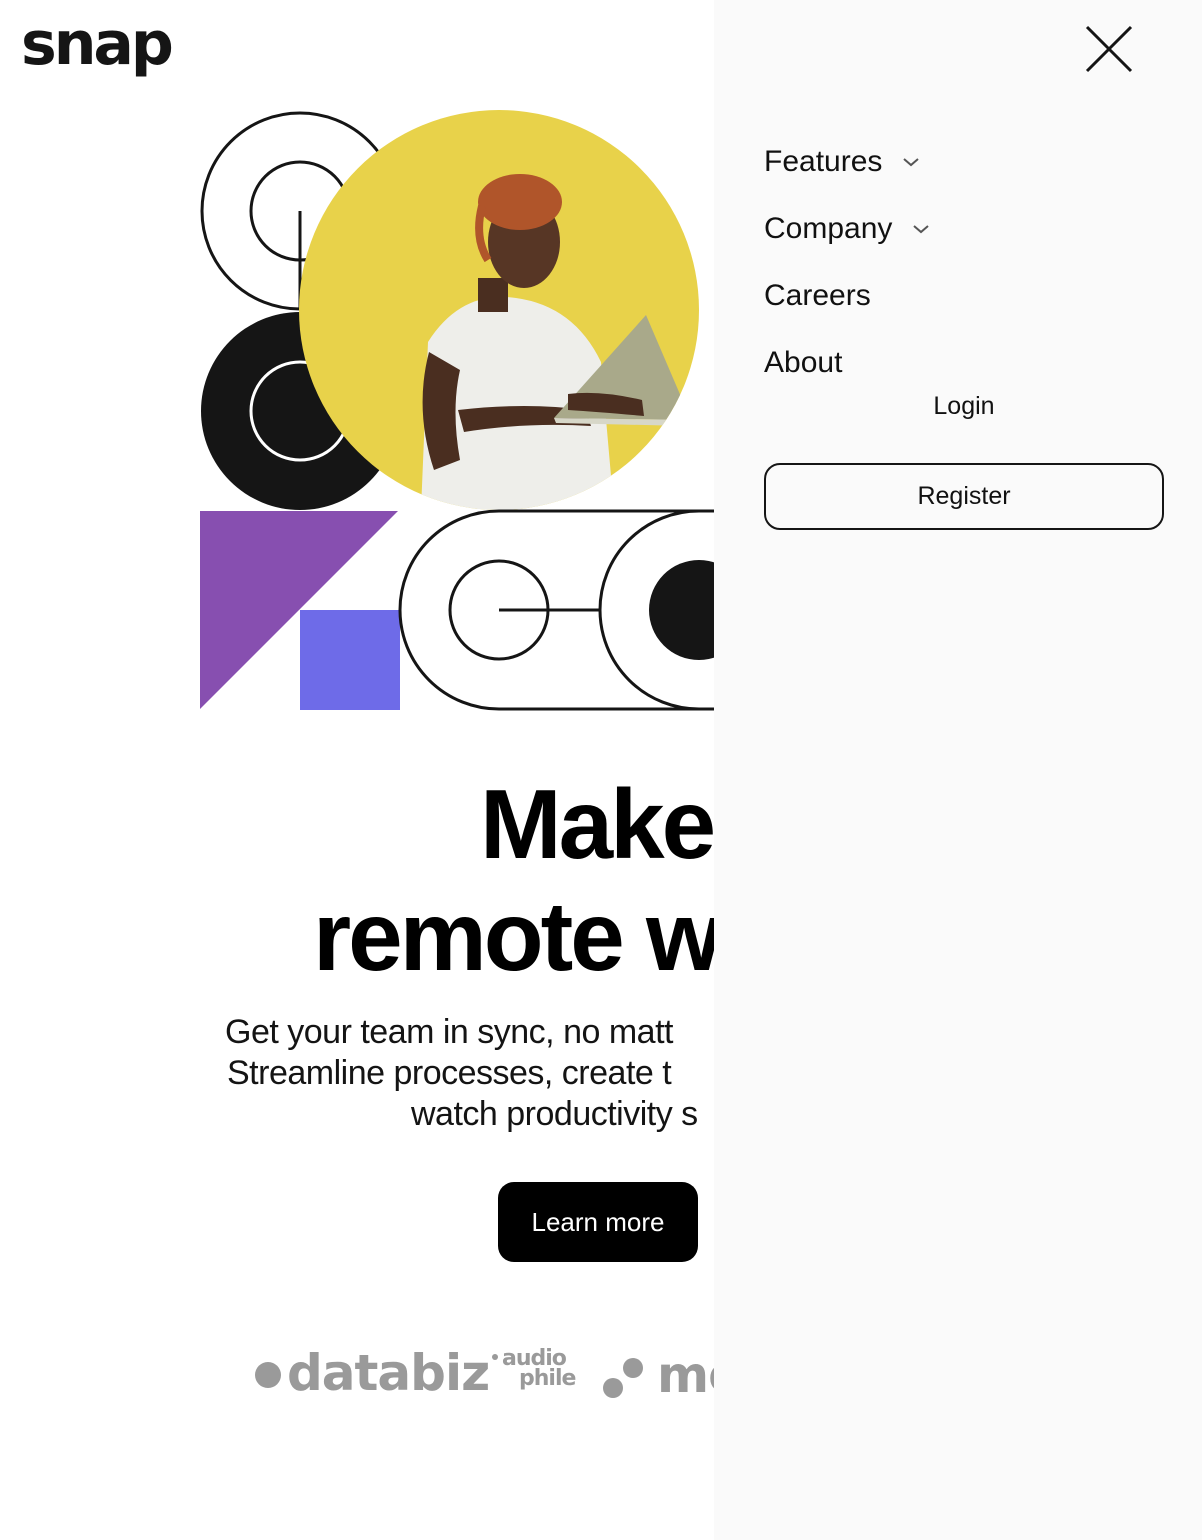 This screenshot has height=1540, width=1202. I want to click on meet-logo-text: me, so click(685, 1375).